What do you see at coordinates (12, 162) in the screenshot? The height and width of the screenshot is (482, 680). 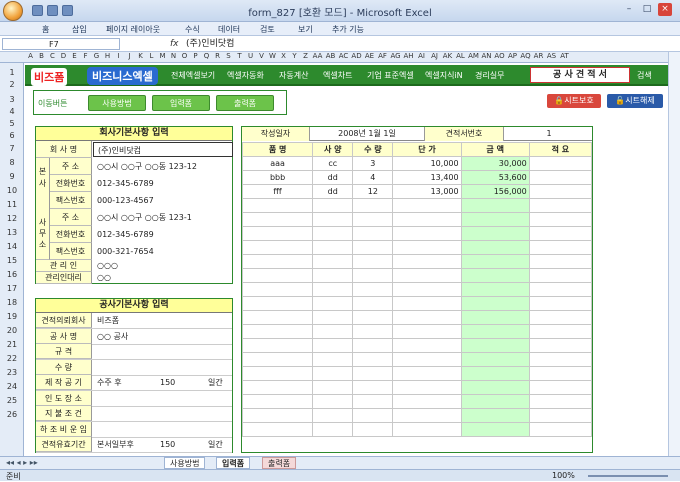 I see `row-header: 8` at bounding box center [12, 162].